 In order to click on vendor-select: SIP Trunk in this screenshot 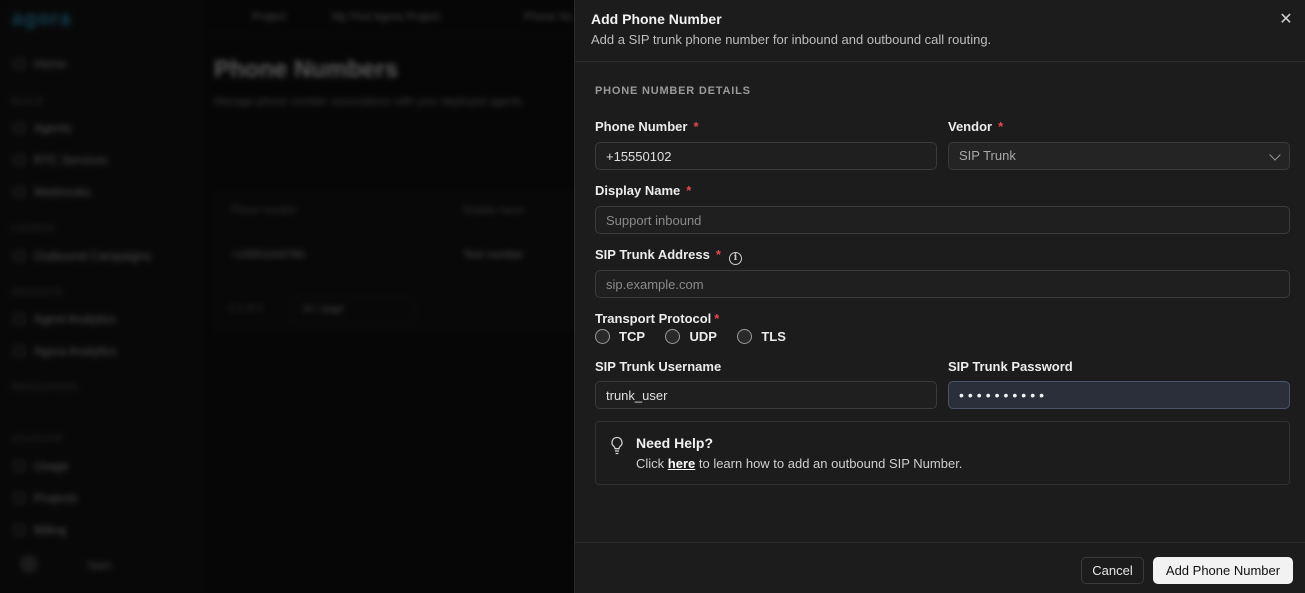, I will do `click(1119, 156)`.